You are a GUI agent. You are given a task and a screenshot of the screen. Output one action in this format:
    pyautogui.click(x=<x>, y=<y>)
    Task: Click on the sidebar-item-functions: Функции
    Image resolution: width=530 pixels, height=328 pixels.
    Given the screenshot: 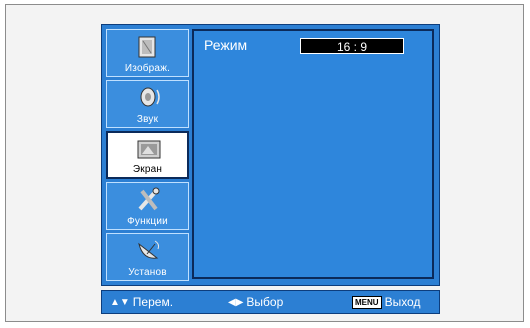 What is the action you would take?
    pyautogui.click(x=147, y=206)
    